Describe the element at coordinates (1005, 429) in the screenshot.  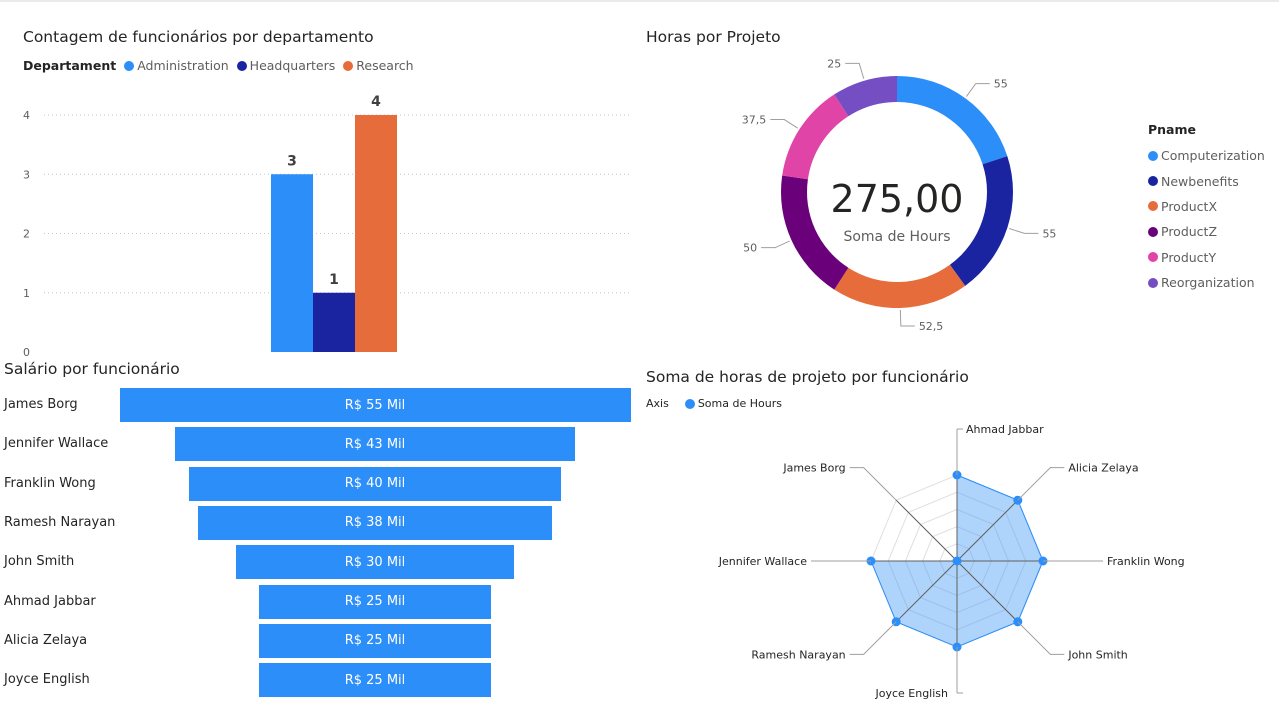
I see `radar-axis-label: Ahmad Jabbar` at that location.